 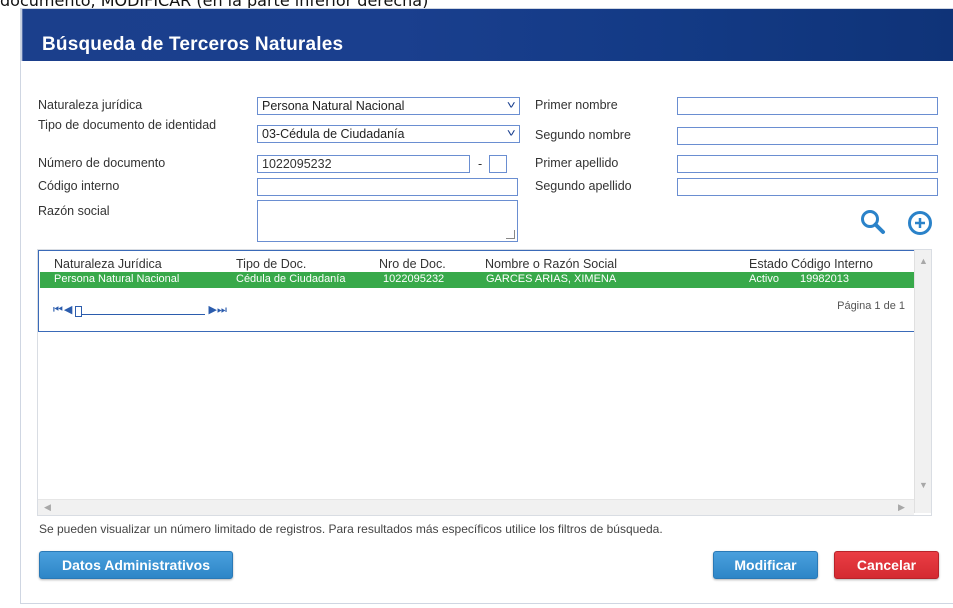 I want to click on pager: ⏮◀ ▶⏭, so click(x=140, y=310).